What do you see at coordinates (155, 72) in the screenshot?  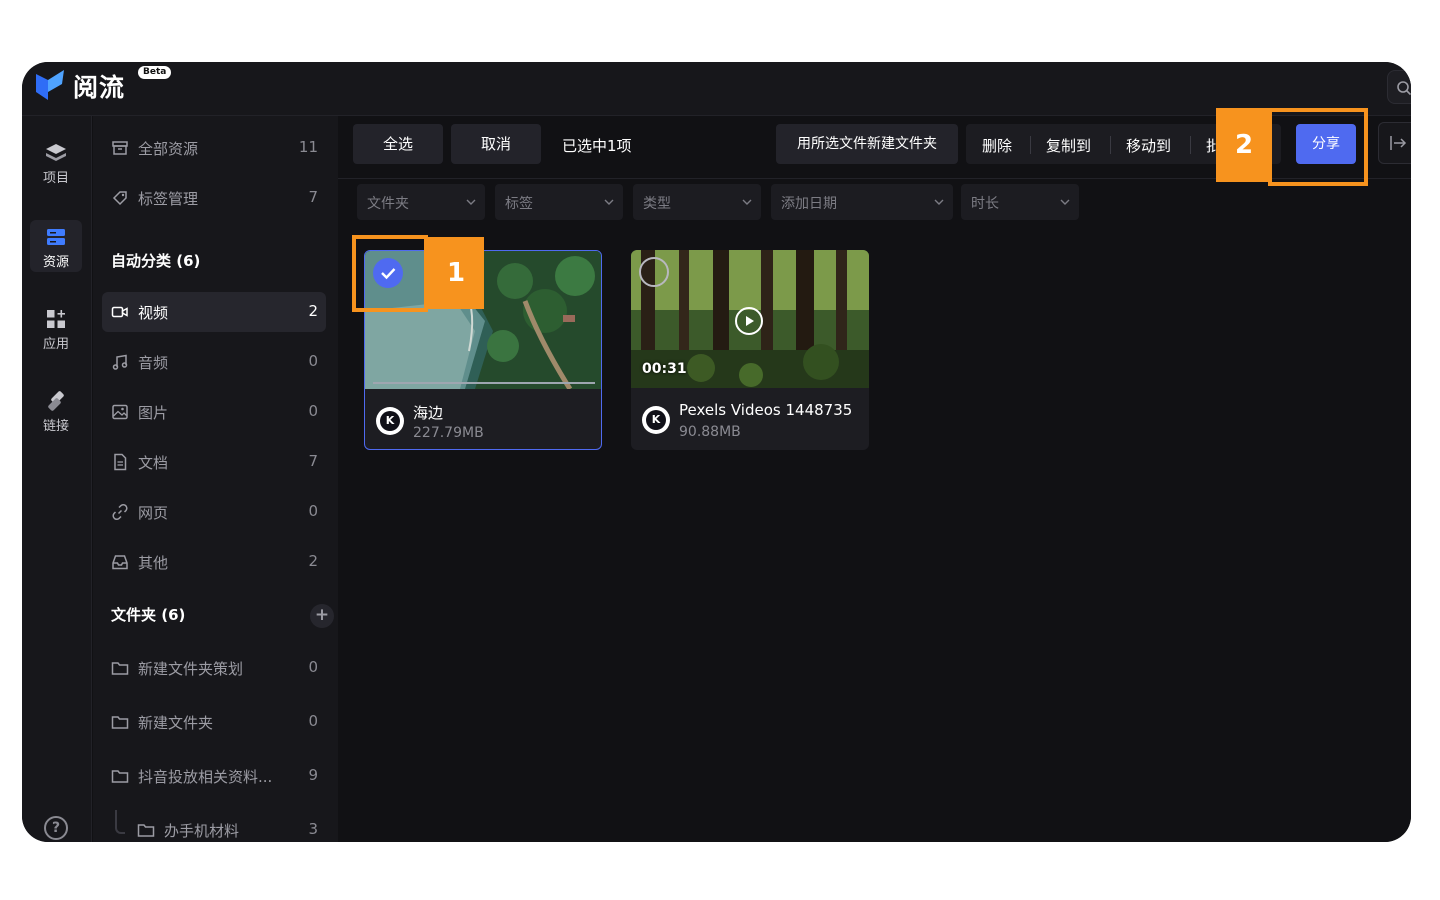 I see `beta-badge: Beta` at bounding box center [155, 72].